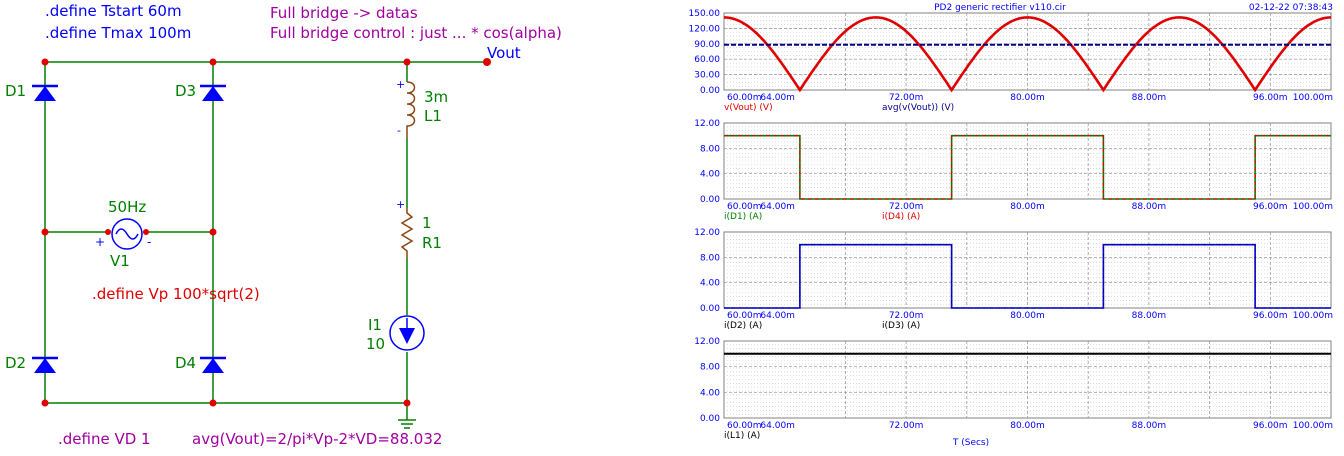 The width and height of the screenshot is (1344, 456). I want to click on inductor-minus: -, so click(399, 130).